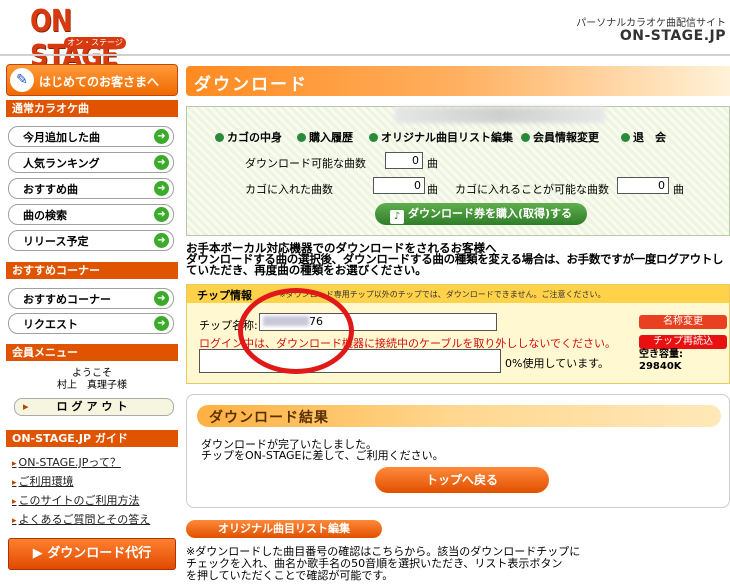 Image resolution: width=730 pixels, height=587 pixels. I want to click on sidebar-item-upcoming-releases: リリース予定 ➜, so click(91, 240).